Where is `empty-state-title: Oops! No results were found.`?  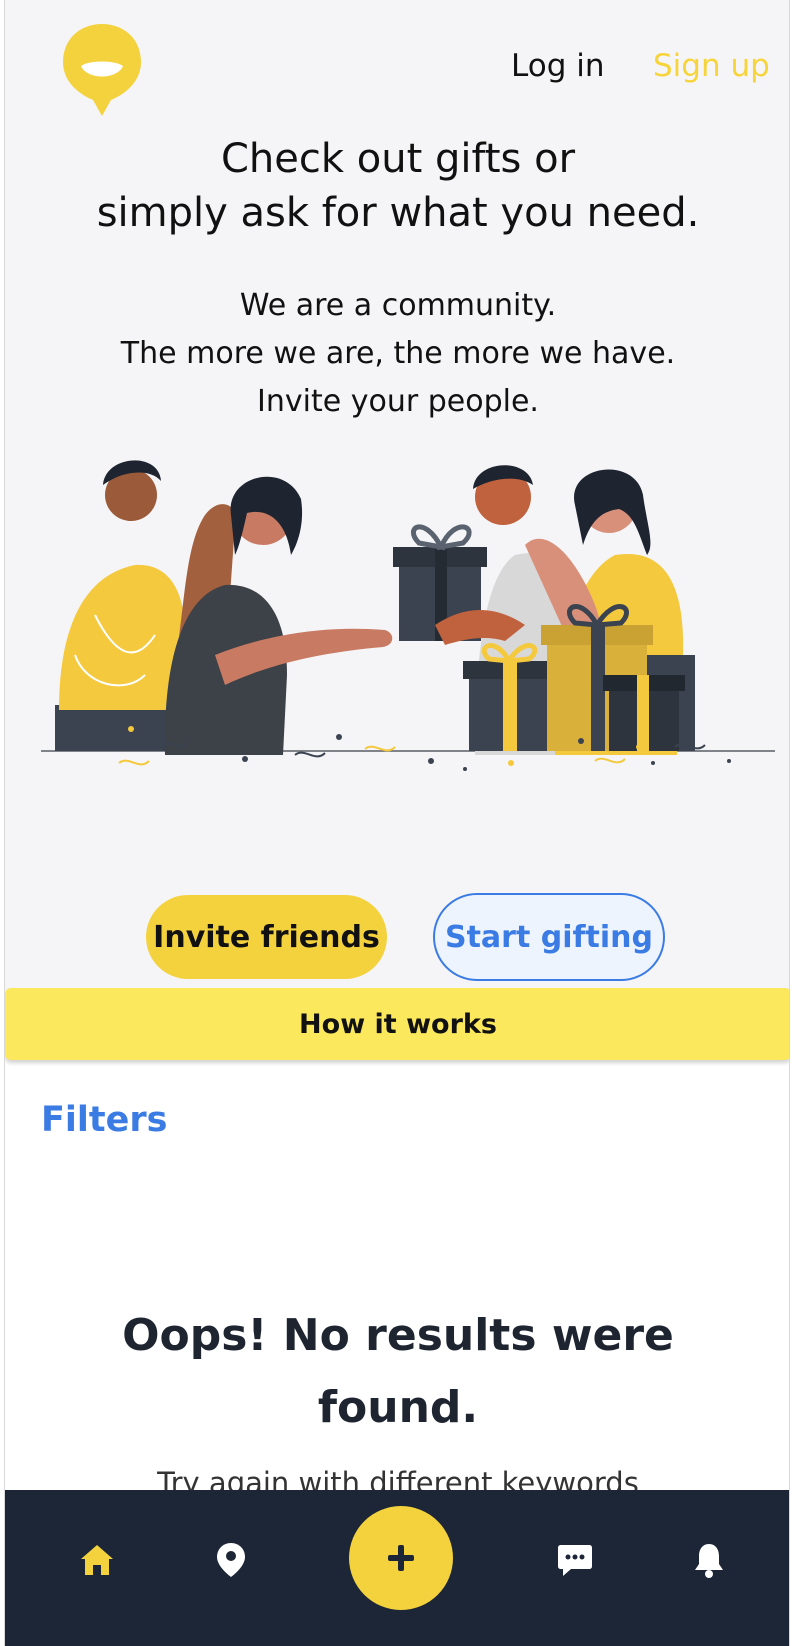
empty-state-title: Oops! No results were found. is located at coordinates (398, 1371).